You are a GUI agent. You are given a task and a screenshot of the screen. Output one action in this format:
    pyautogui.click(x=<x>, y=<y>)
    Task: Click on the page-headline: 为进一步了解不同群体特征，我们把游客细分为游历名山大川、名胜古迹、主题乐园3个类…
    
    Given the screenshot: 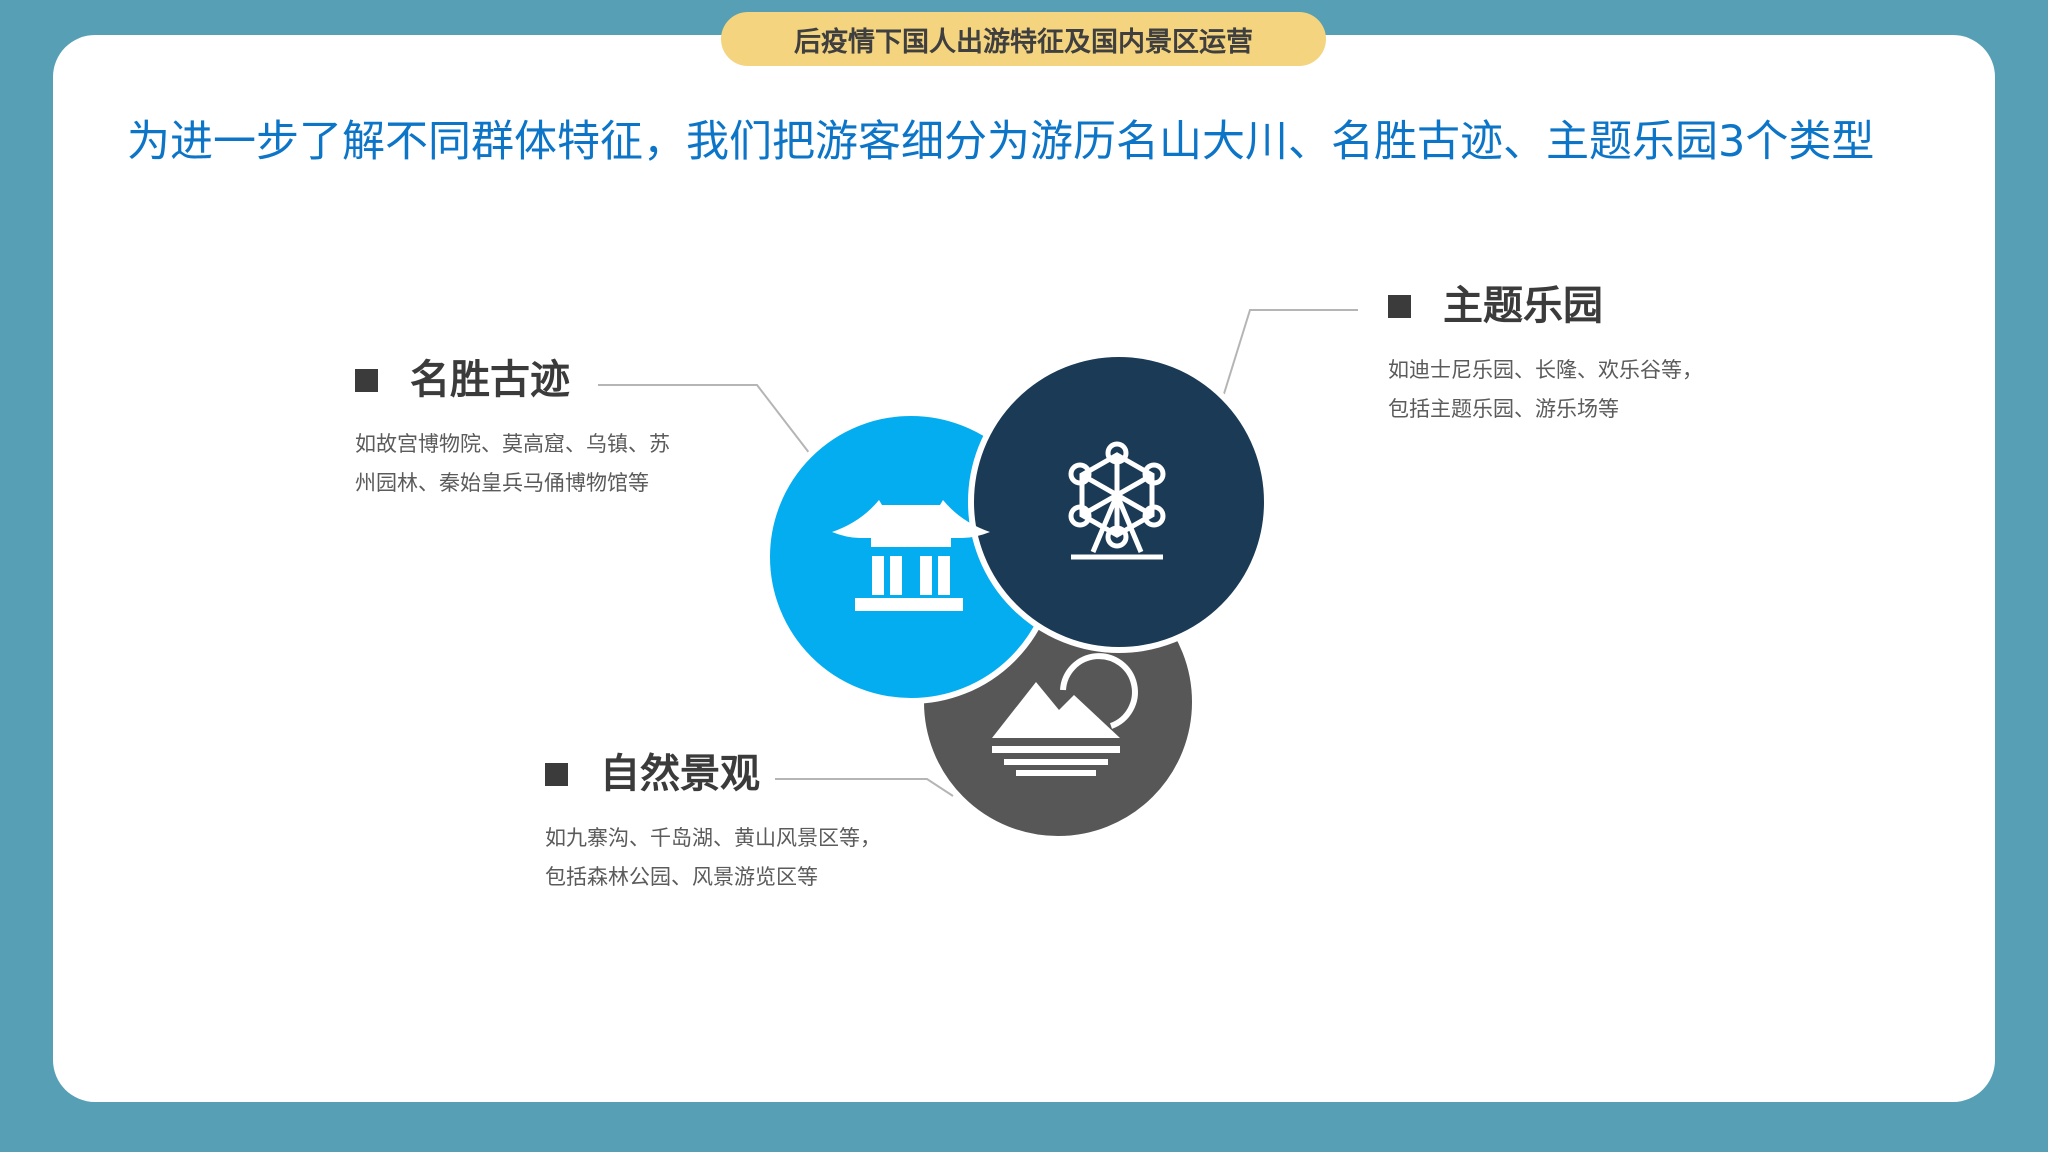 What is the action you would take?
    pyautogui.click(x=1001, y=142)
    